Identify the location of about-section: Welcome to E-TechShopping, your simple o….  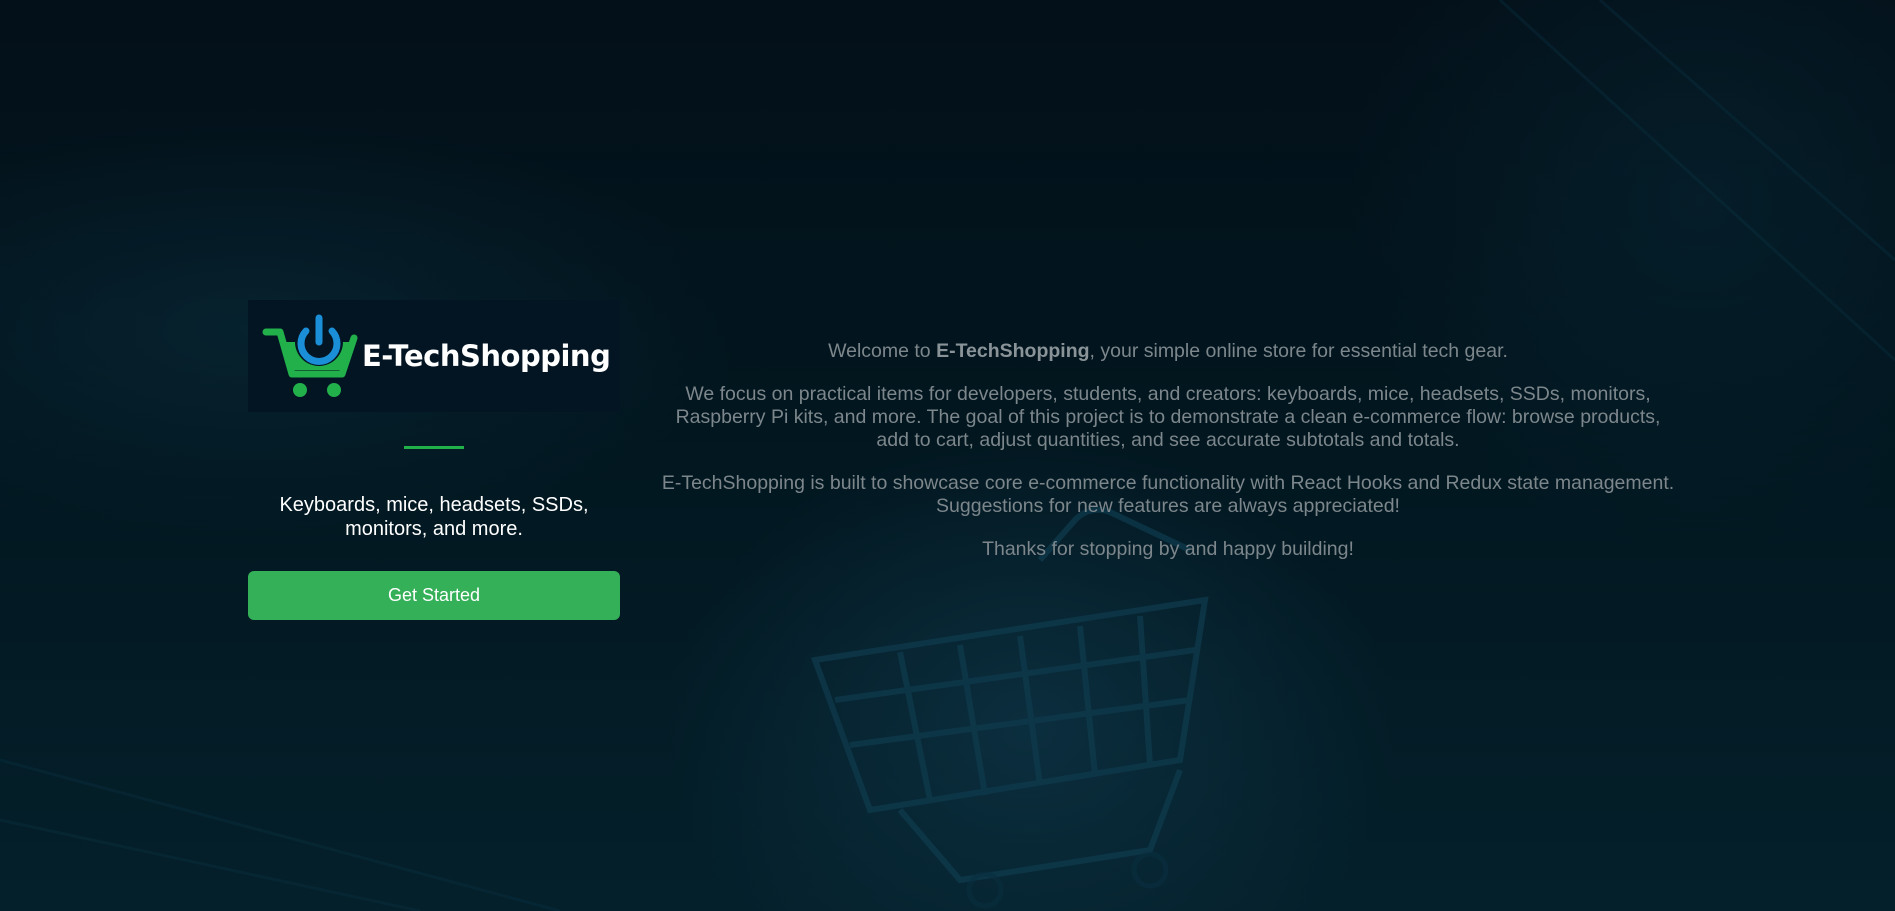
(1168, 460).